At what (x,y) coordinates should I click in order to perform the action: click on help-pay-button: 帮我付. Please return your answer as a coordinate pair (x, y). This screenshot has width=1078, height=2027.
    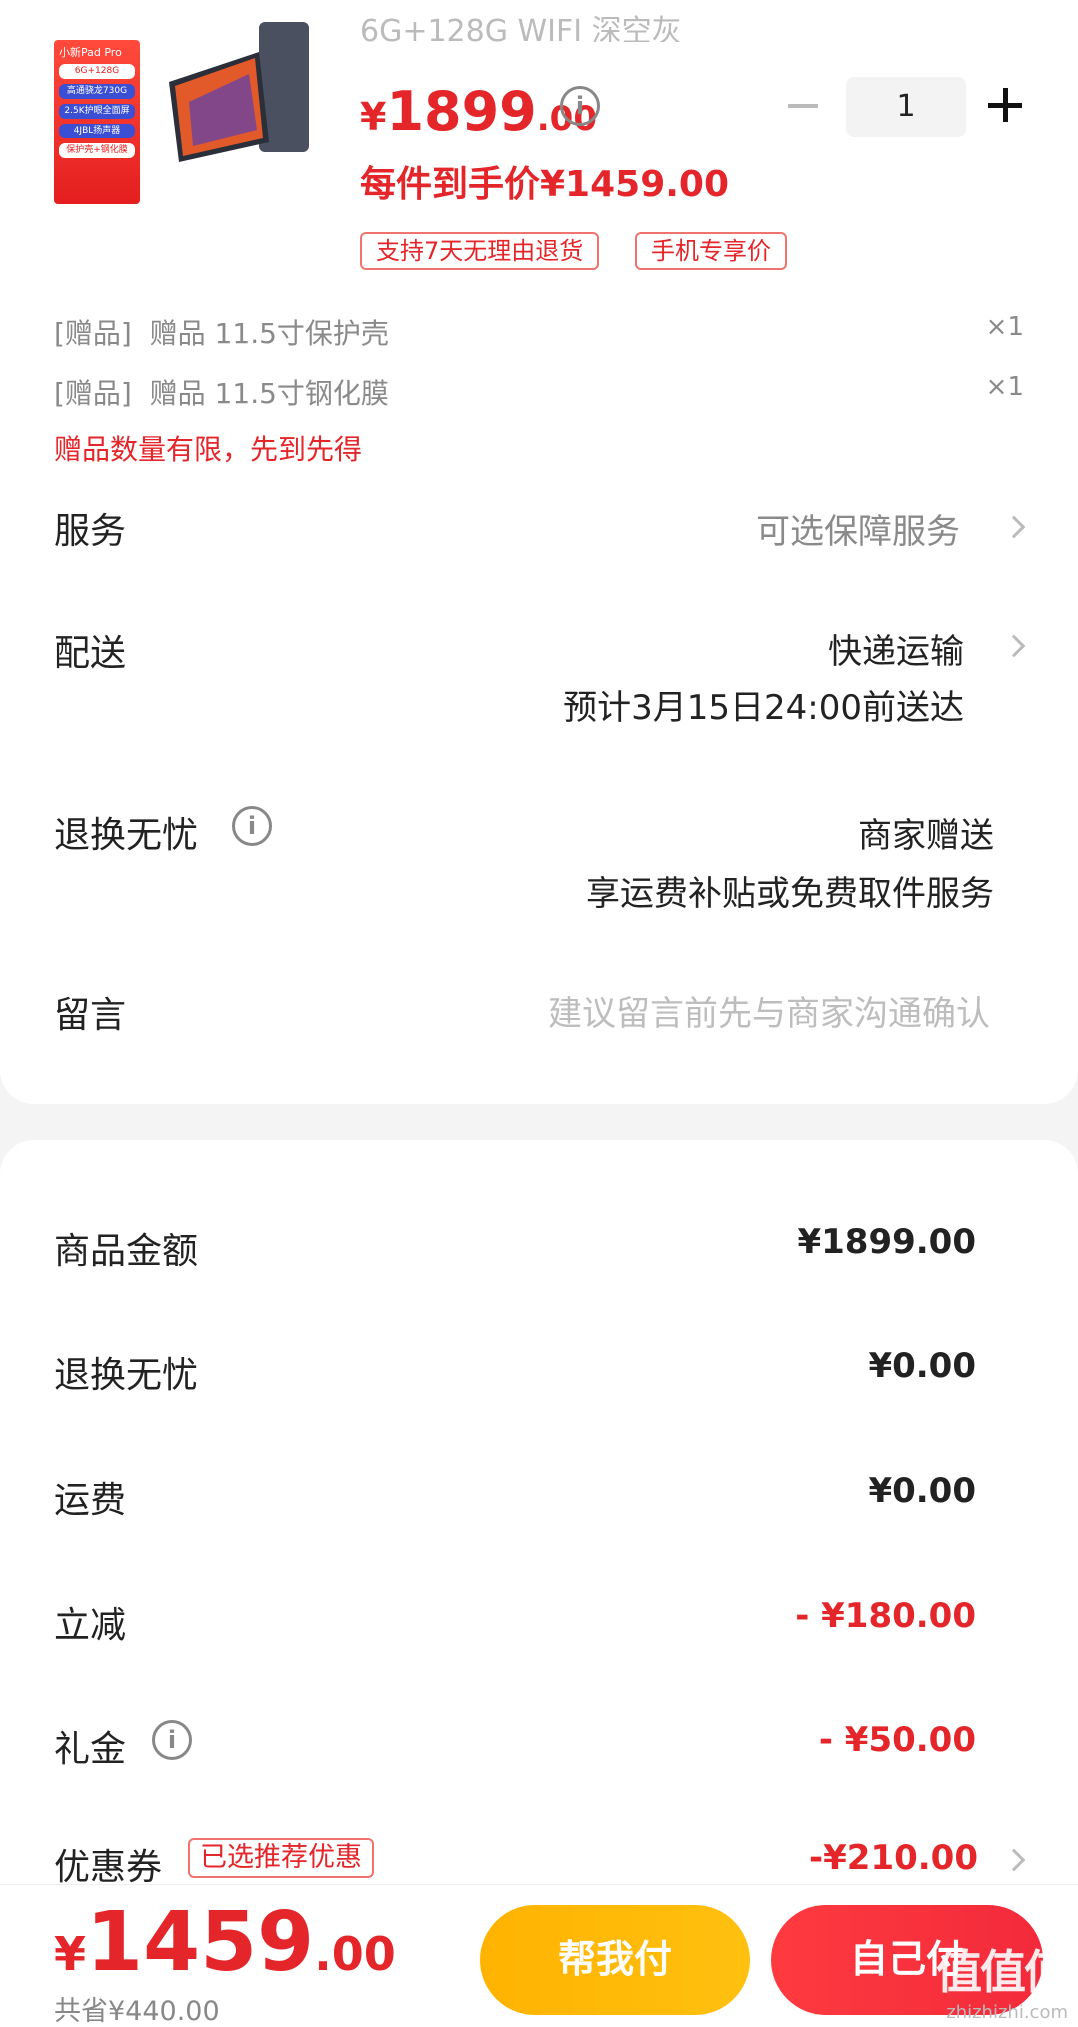
    Looking at the image, I should click on (615, 1960).